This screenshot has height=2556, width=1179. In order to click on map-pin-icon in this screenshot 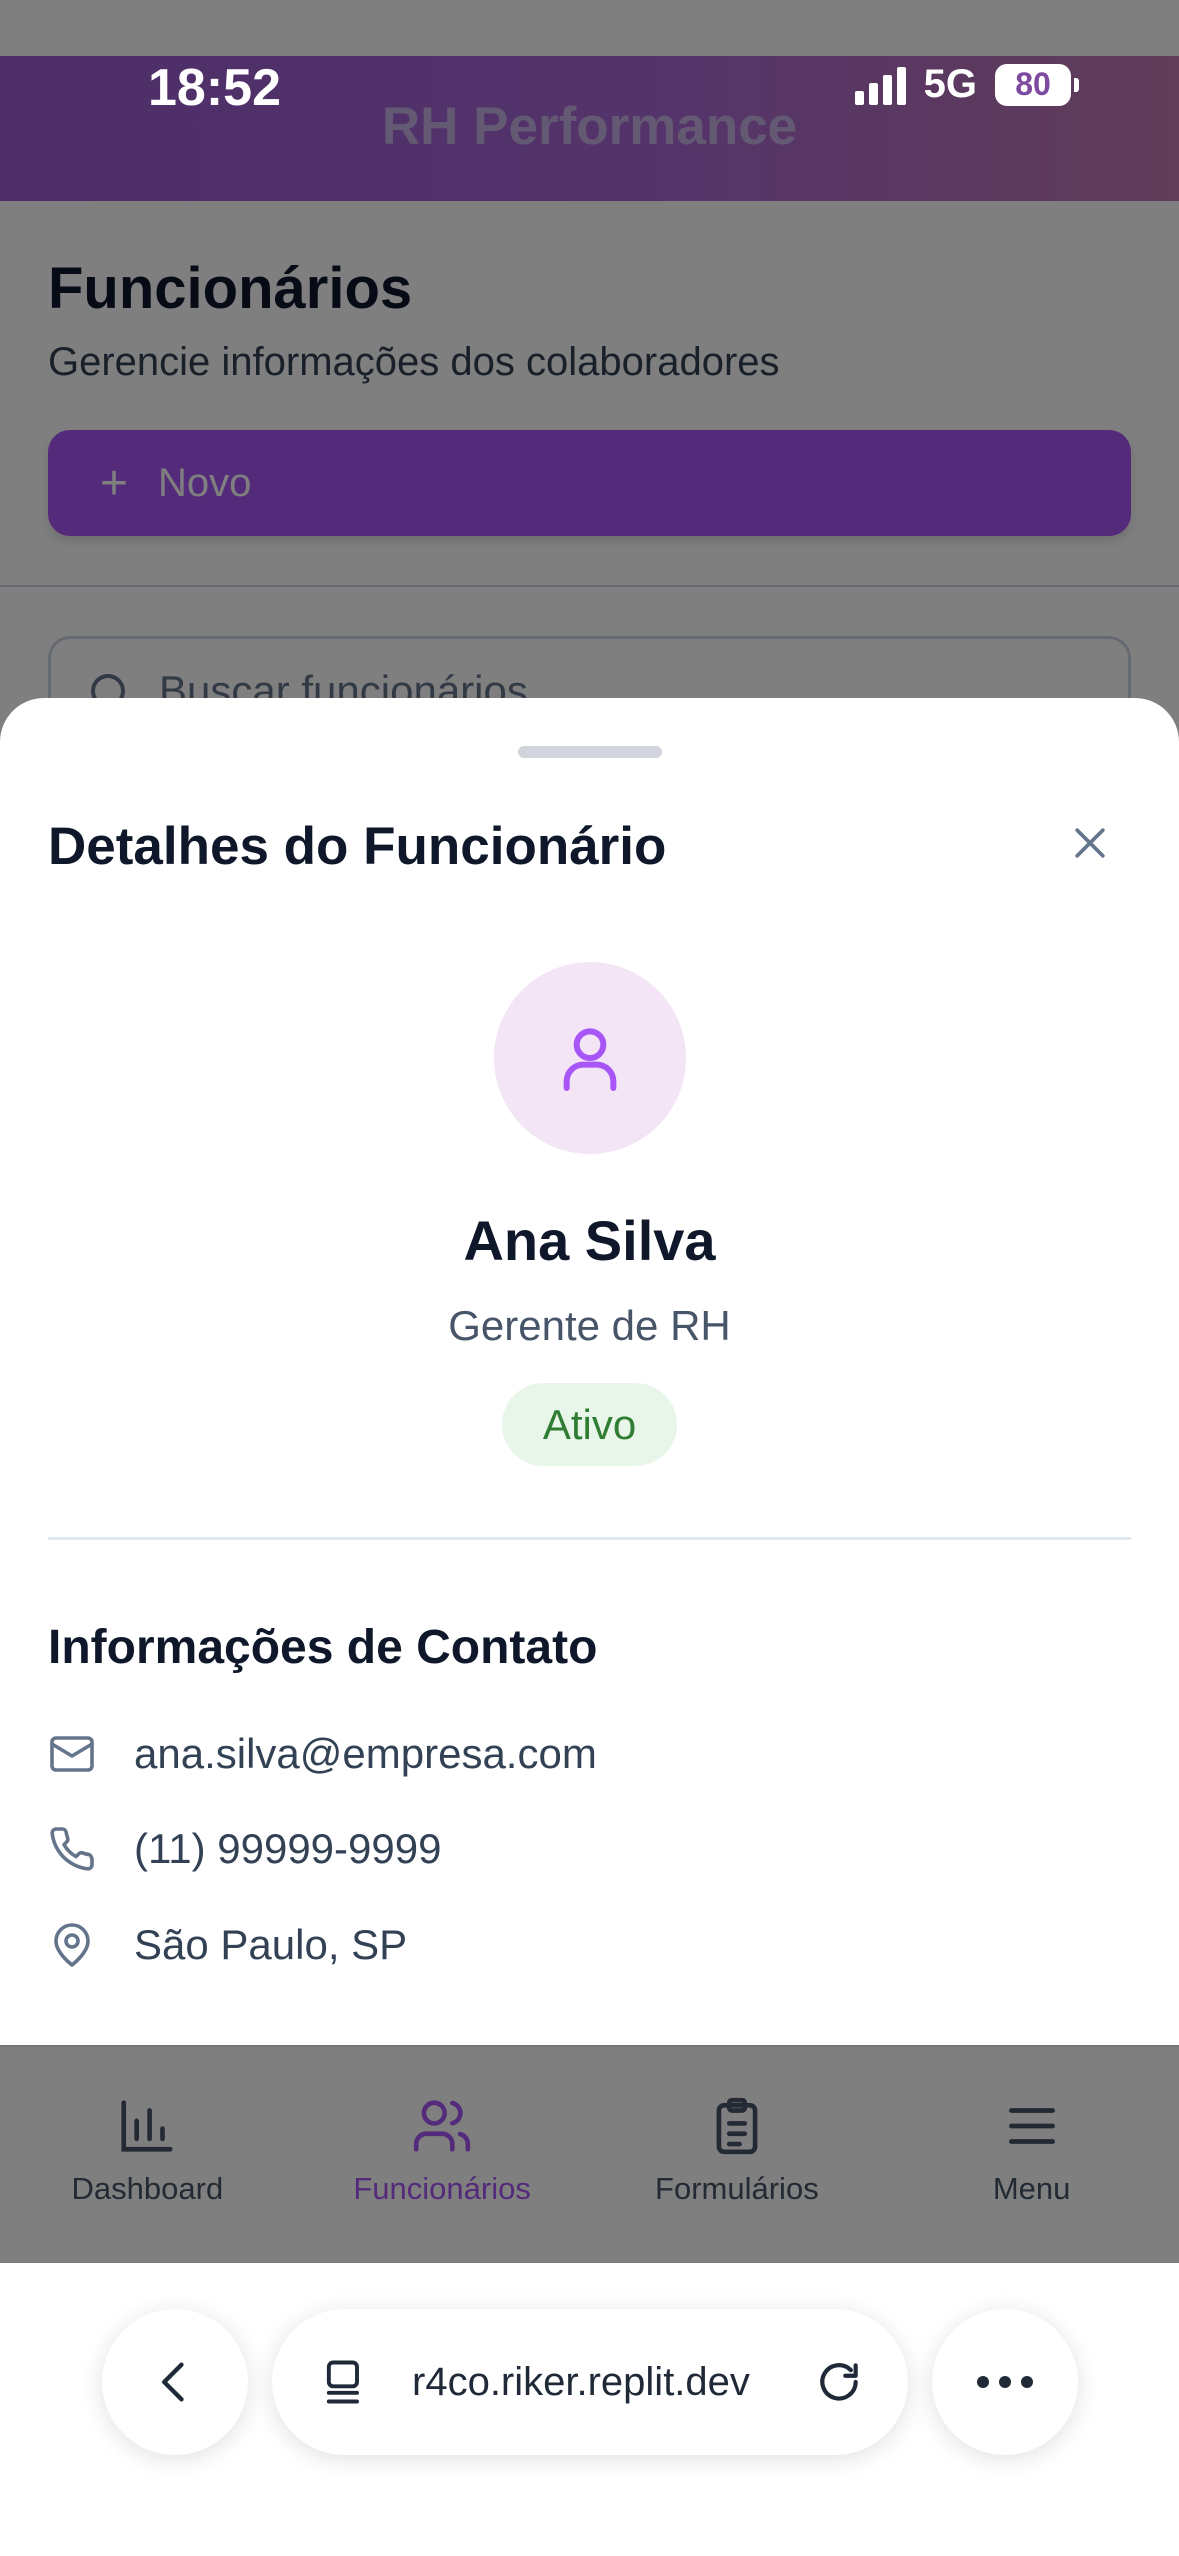, I will do `click(72, 1945)`.